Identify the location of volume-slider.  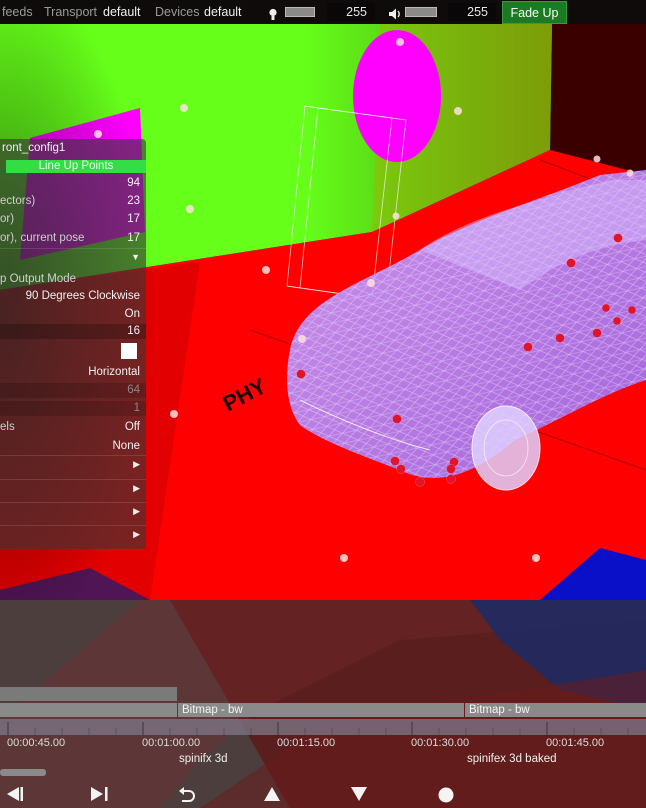
(421, 12).